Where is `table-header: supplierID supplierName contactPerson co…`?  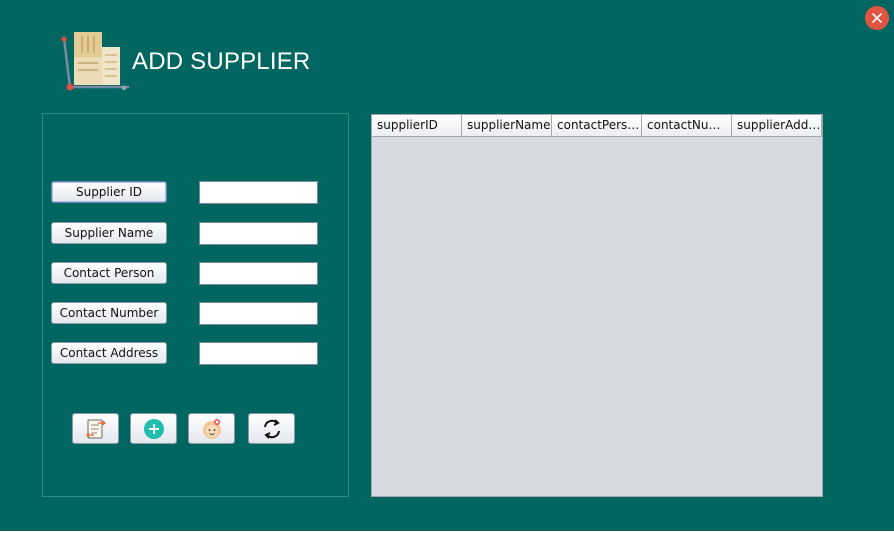
table-header: supplierID supplierName contactPerson co… is located at coordinates (597, 126).